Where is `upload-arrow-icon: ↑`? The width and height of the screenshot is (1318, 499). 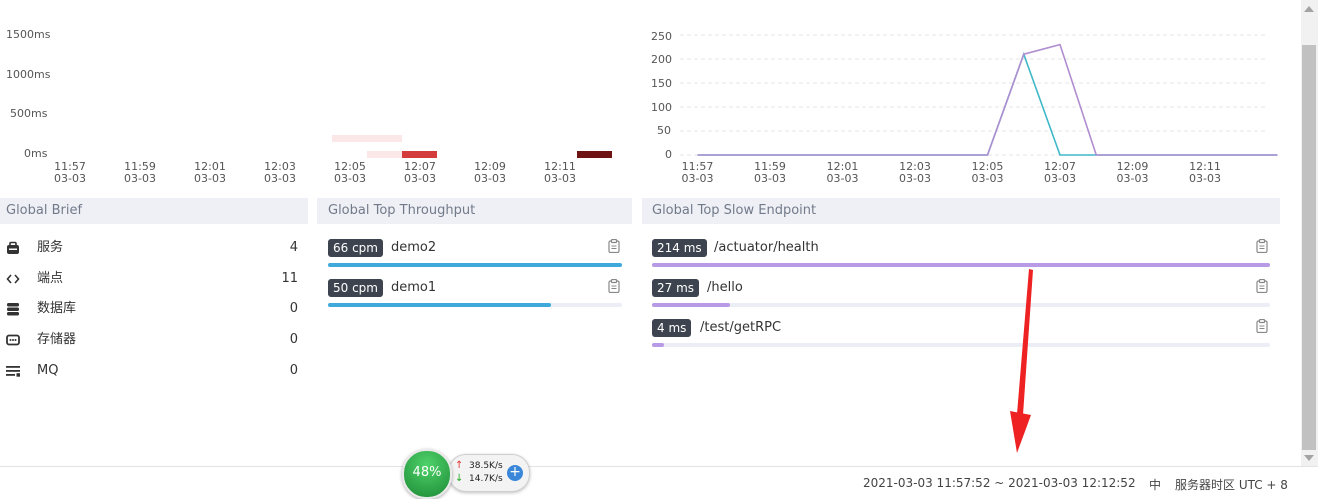
upload-arrow-icon: ↑ is located at coordinates (459, 465).